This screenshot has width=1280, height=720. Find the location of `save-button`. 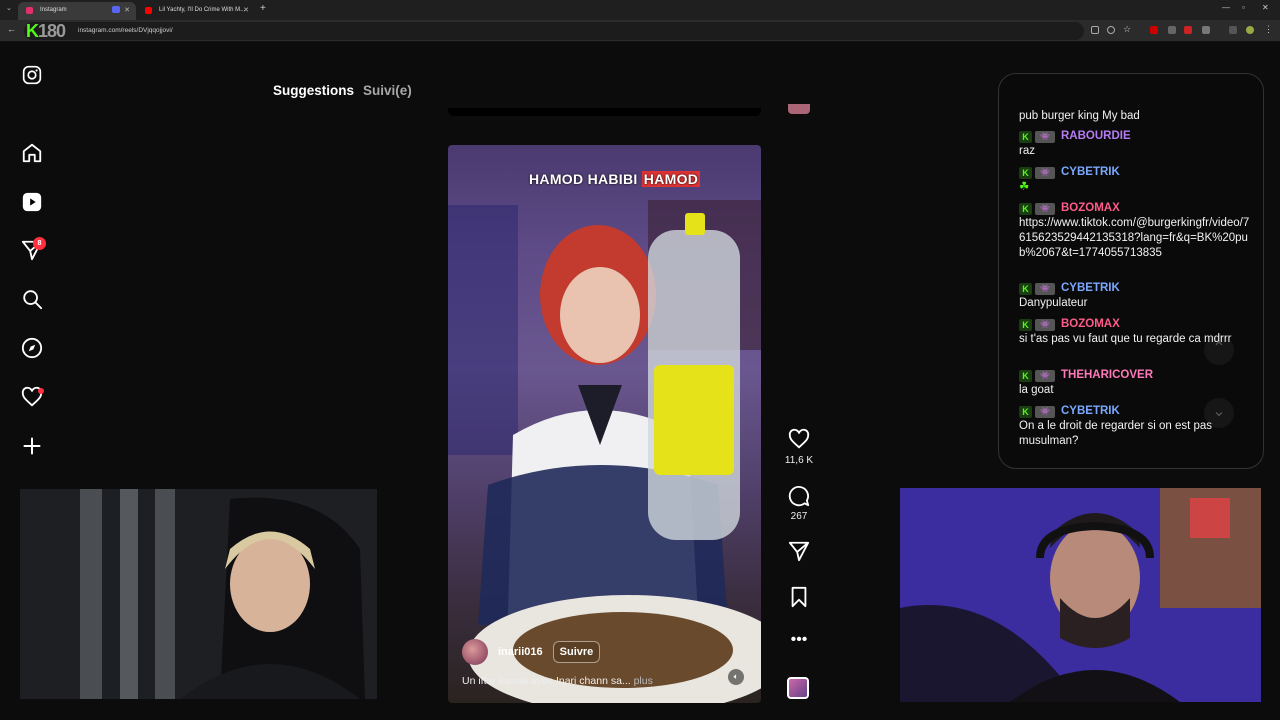

save-button is located at coordinates (799, 599).